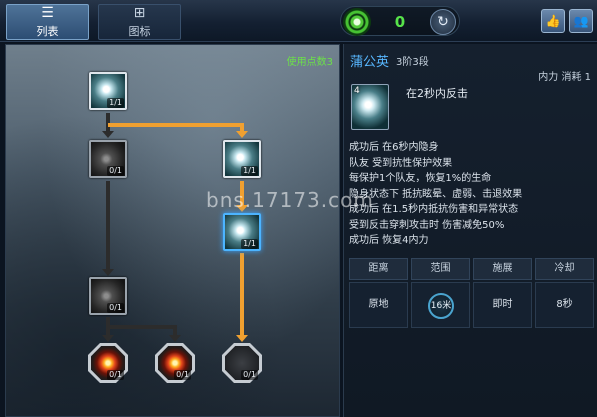  What do you see at coordinates (434, 209) in the screenshot?
I see `effect-line: 成功后 在1.5秒内抵抗伤害和异常状态` at bounding box center [434, 209].